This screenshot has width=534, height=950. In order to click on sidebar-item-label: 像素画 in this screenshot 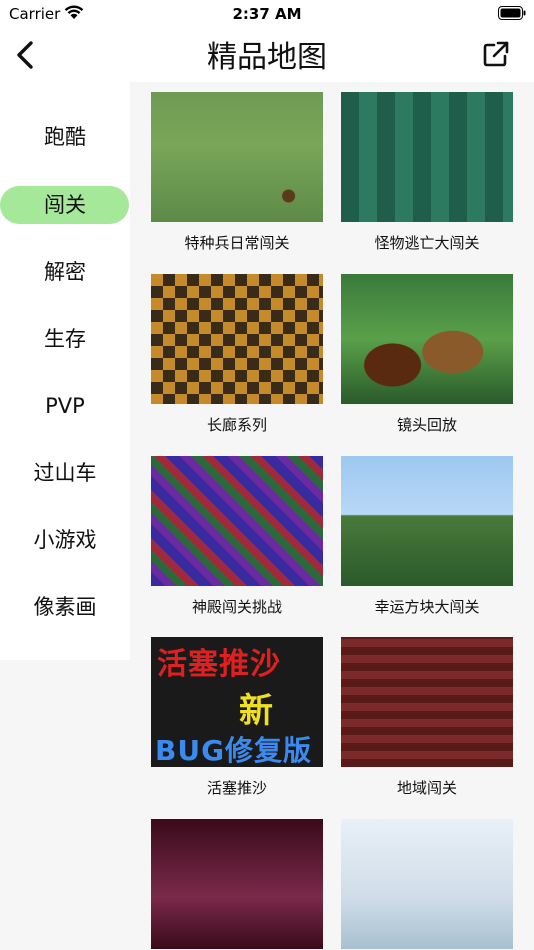, I will do `click(65, 607)`.